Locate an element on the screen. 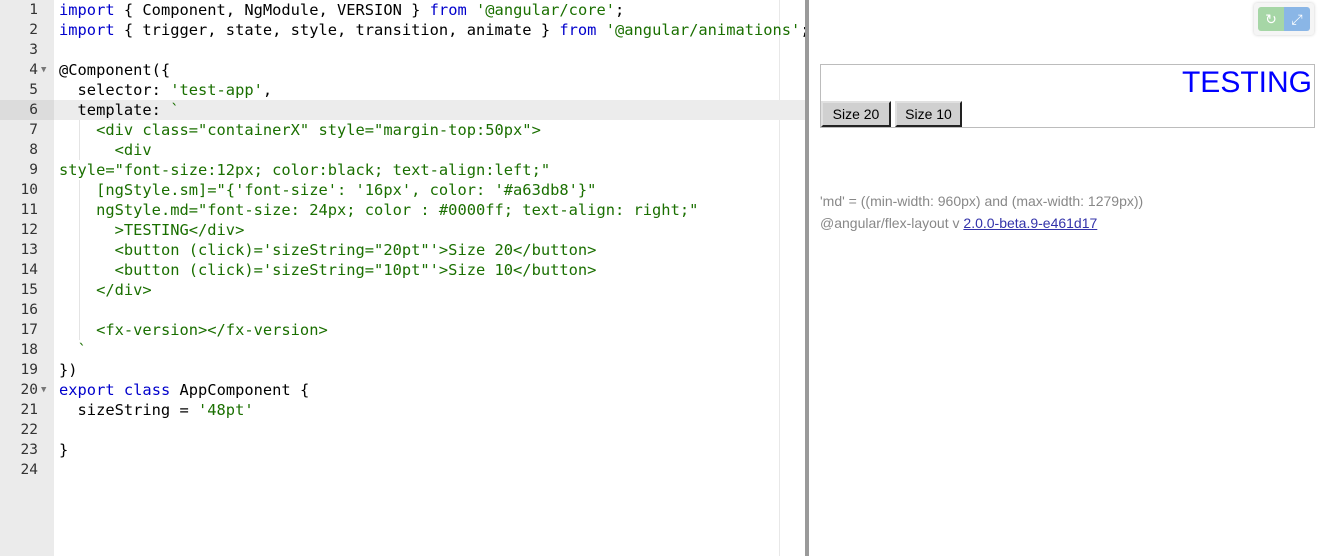 The height and width of the screenshot is (556, 1322). line-number: 24 is located at coordinates (29, 470).